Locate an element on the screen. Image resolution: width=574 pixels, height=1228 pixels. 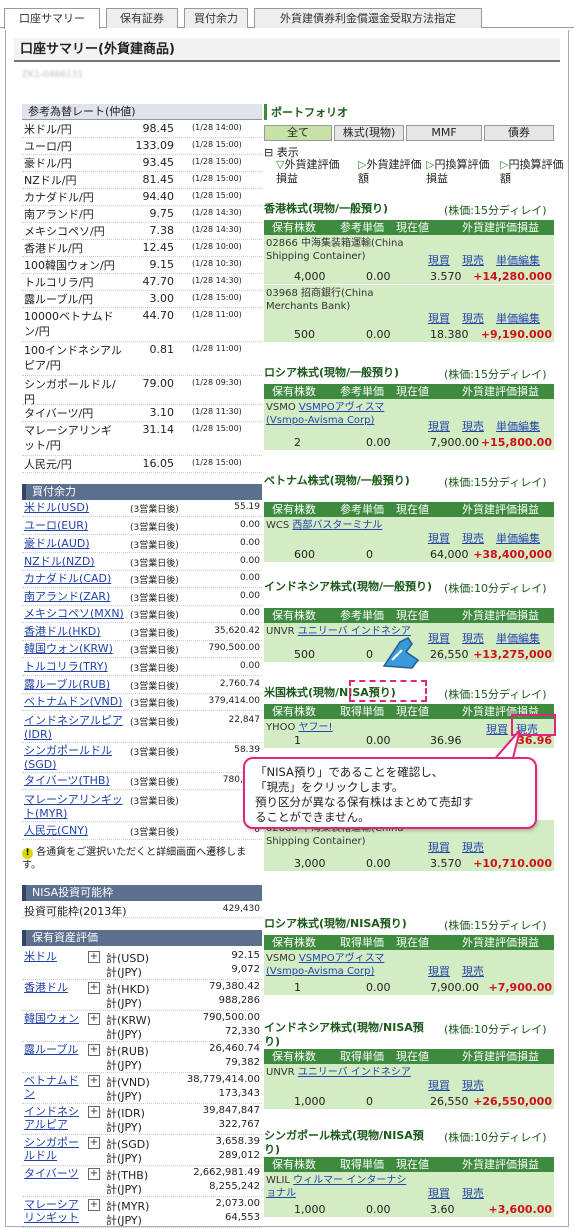
portfolio-tab-stock: 株式(現物) is located at coordinates (369, 133).